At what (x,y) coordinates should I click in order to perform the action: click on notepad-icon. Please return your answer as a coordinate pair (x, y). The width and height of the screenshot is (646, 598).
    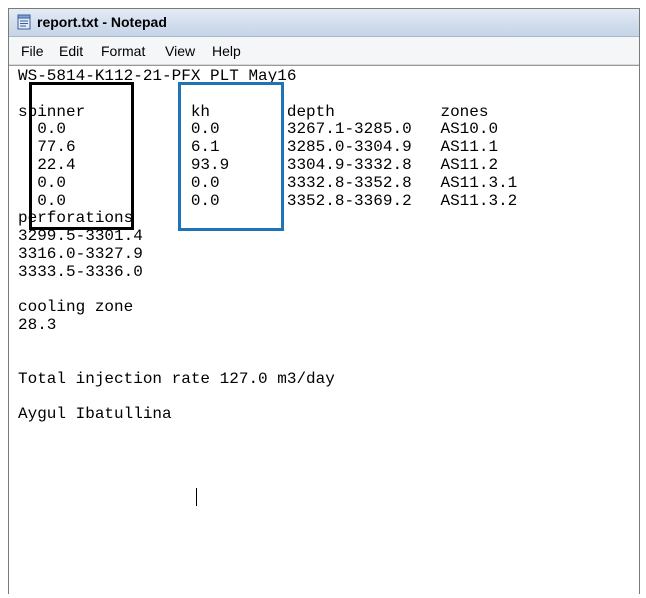
    Looking at the image, I should click on (24, 22).